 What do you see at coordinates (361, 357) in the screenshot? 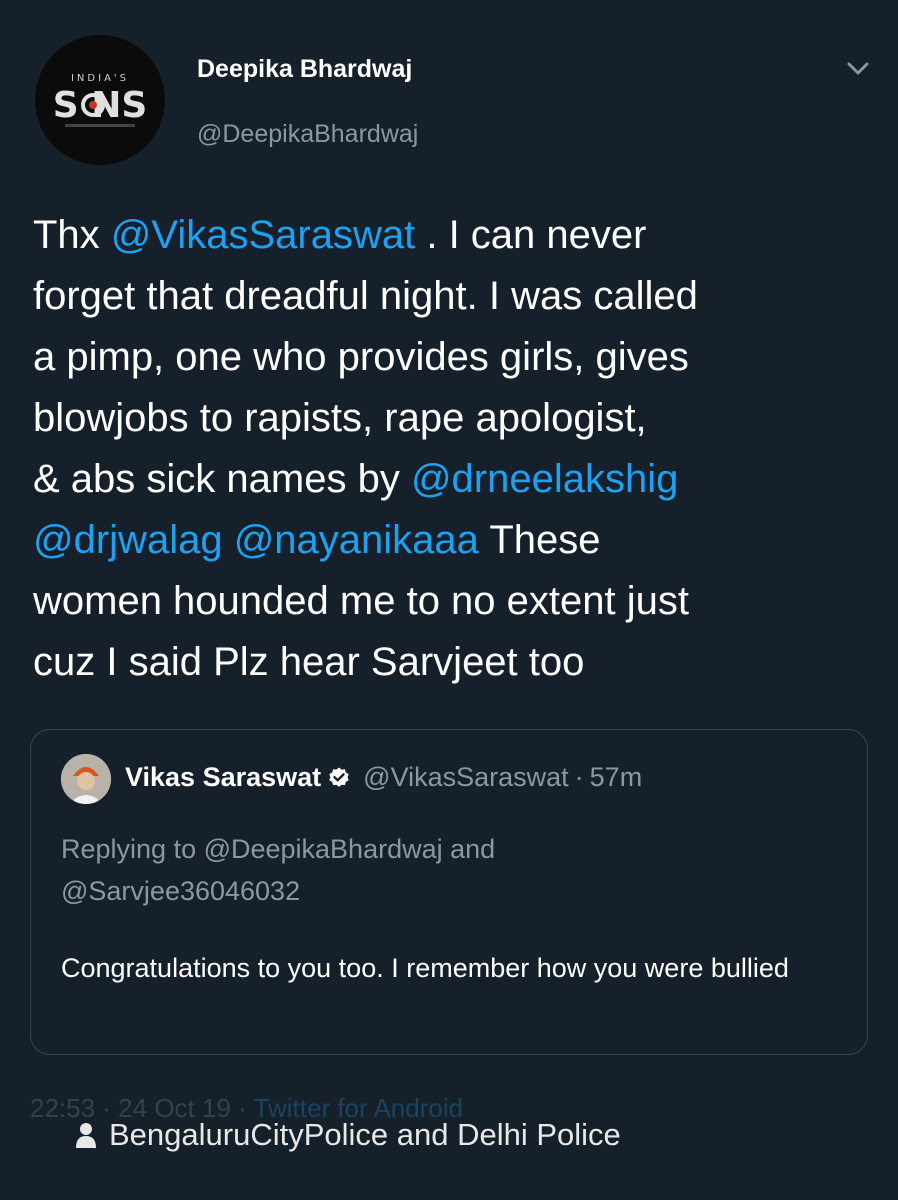
I see `tweet-line: a pimp, one who provides girls, gives` at bounding box center [361, 357].